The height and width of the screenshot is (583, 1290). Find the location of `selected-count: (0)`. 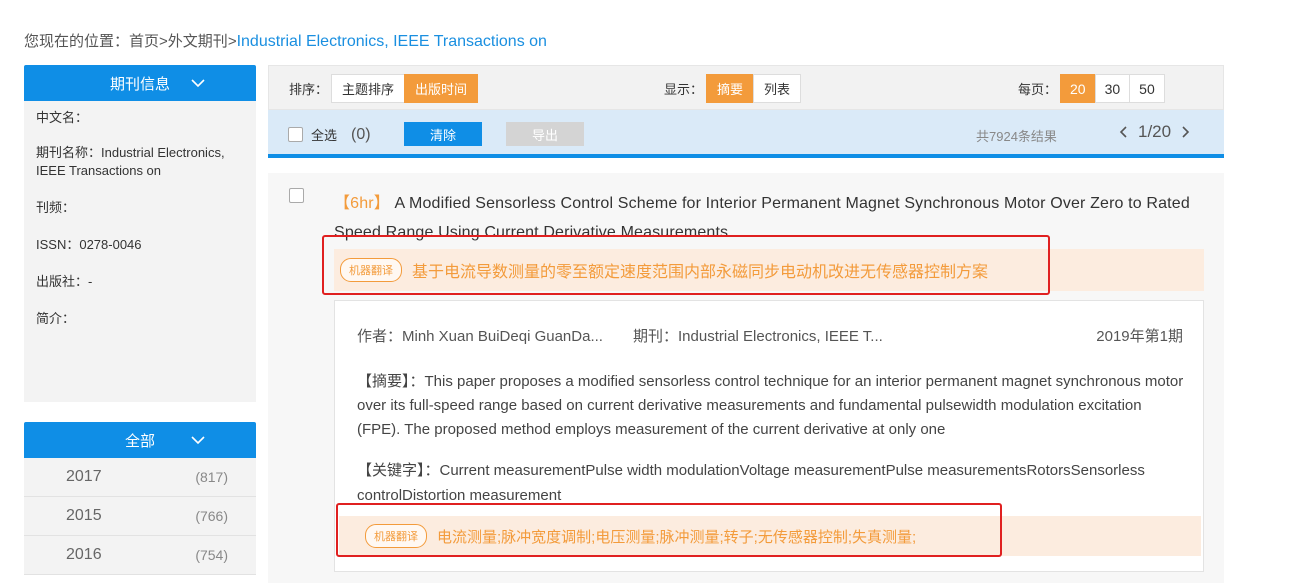

selected-count: (0) is located at coordinates (361, 134).